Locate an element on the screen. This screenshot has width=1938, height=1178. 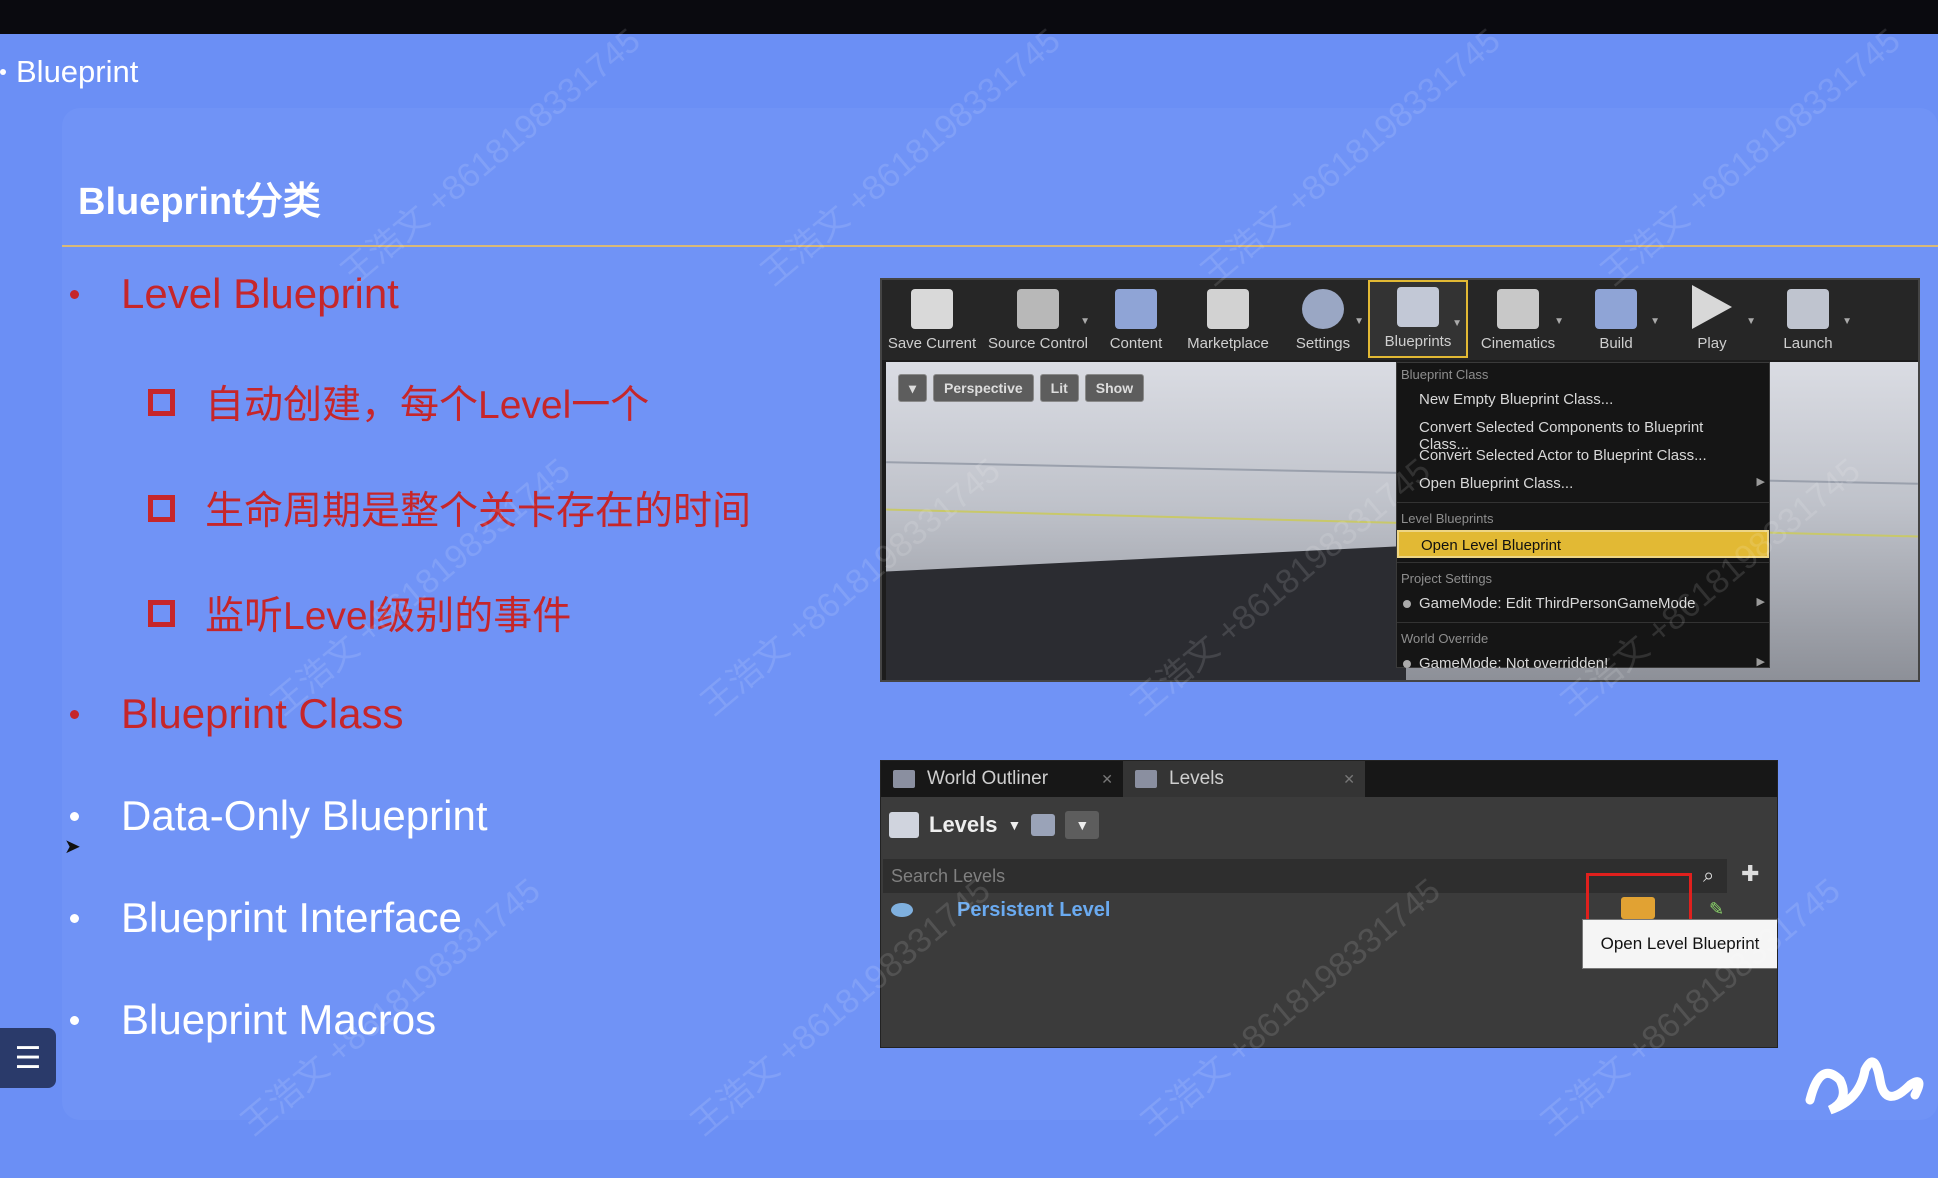
tab-world-outliner: World Outliner ✕ is located at coordinates (1002, 779).